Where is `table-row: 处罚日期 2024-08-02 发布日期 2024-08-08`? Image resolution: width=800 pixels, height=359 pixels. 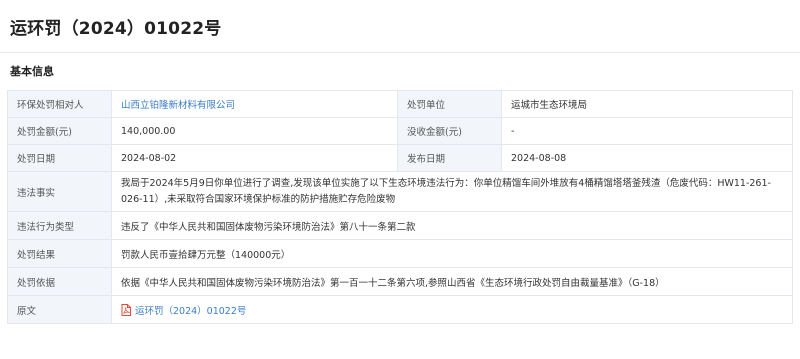
table-row: 处罚日期 2024-08-02 发布日期 2024-08-08 is located at coordinates (400, 158).